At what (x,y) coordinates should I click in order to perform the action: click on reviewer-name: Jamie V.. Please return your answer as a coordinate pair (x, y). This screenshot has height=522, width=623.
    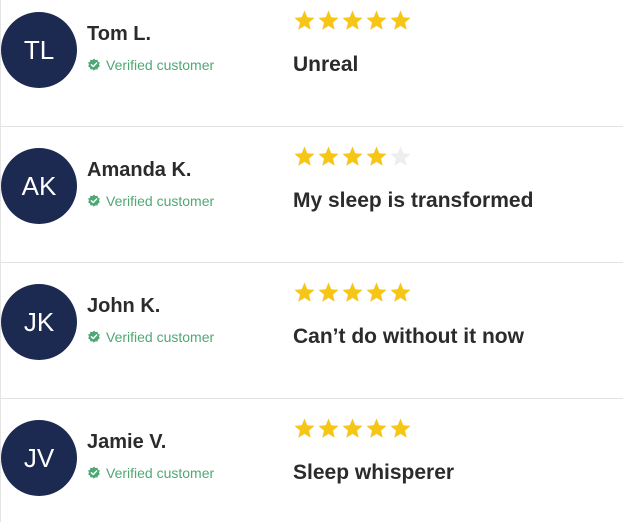
    Looking at the image, I should click on (127, 442).